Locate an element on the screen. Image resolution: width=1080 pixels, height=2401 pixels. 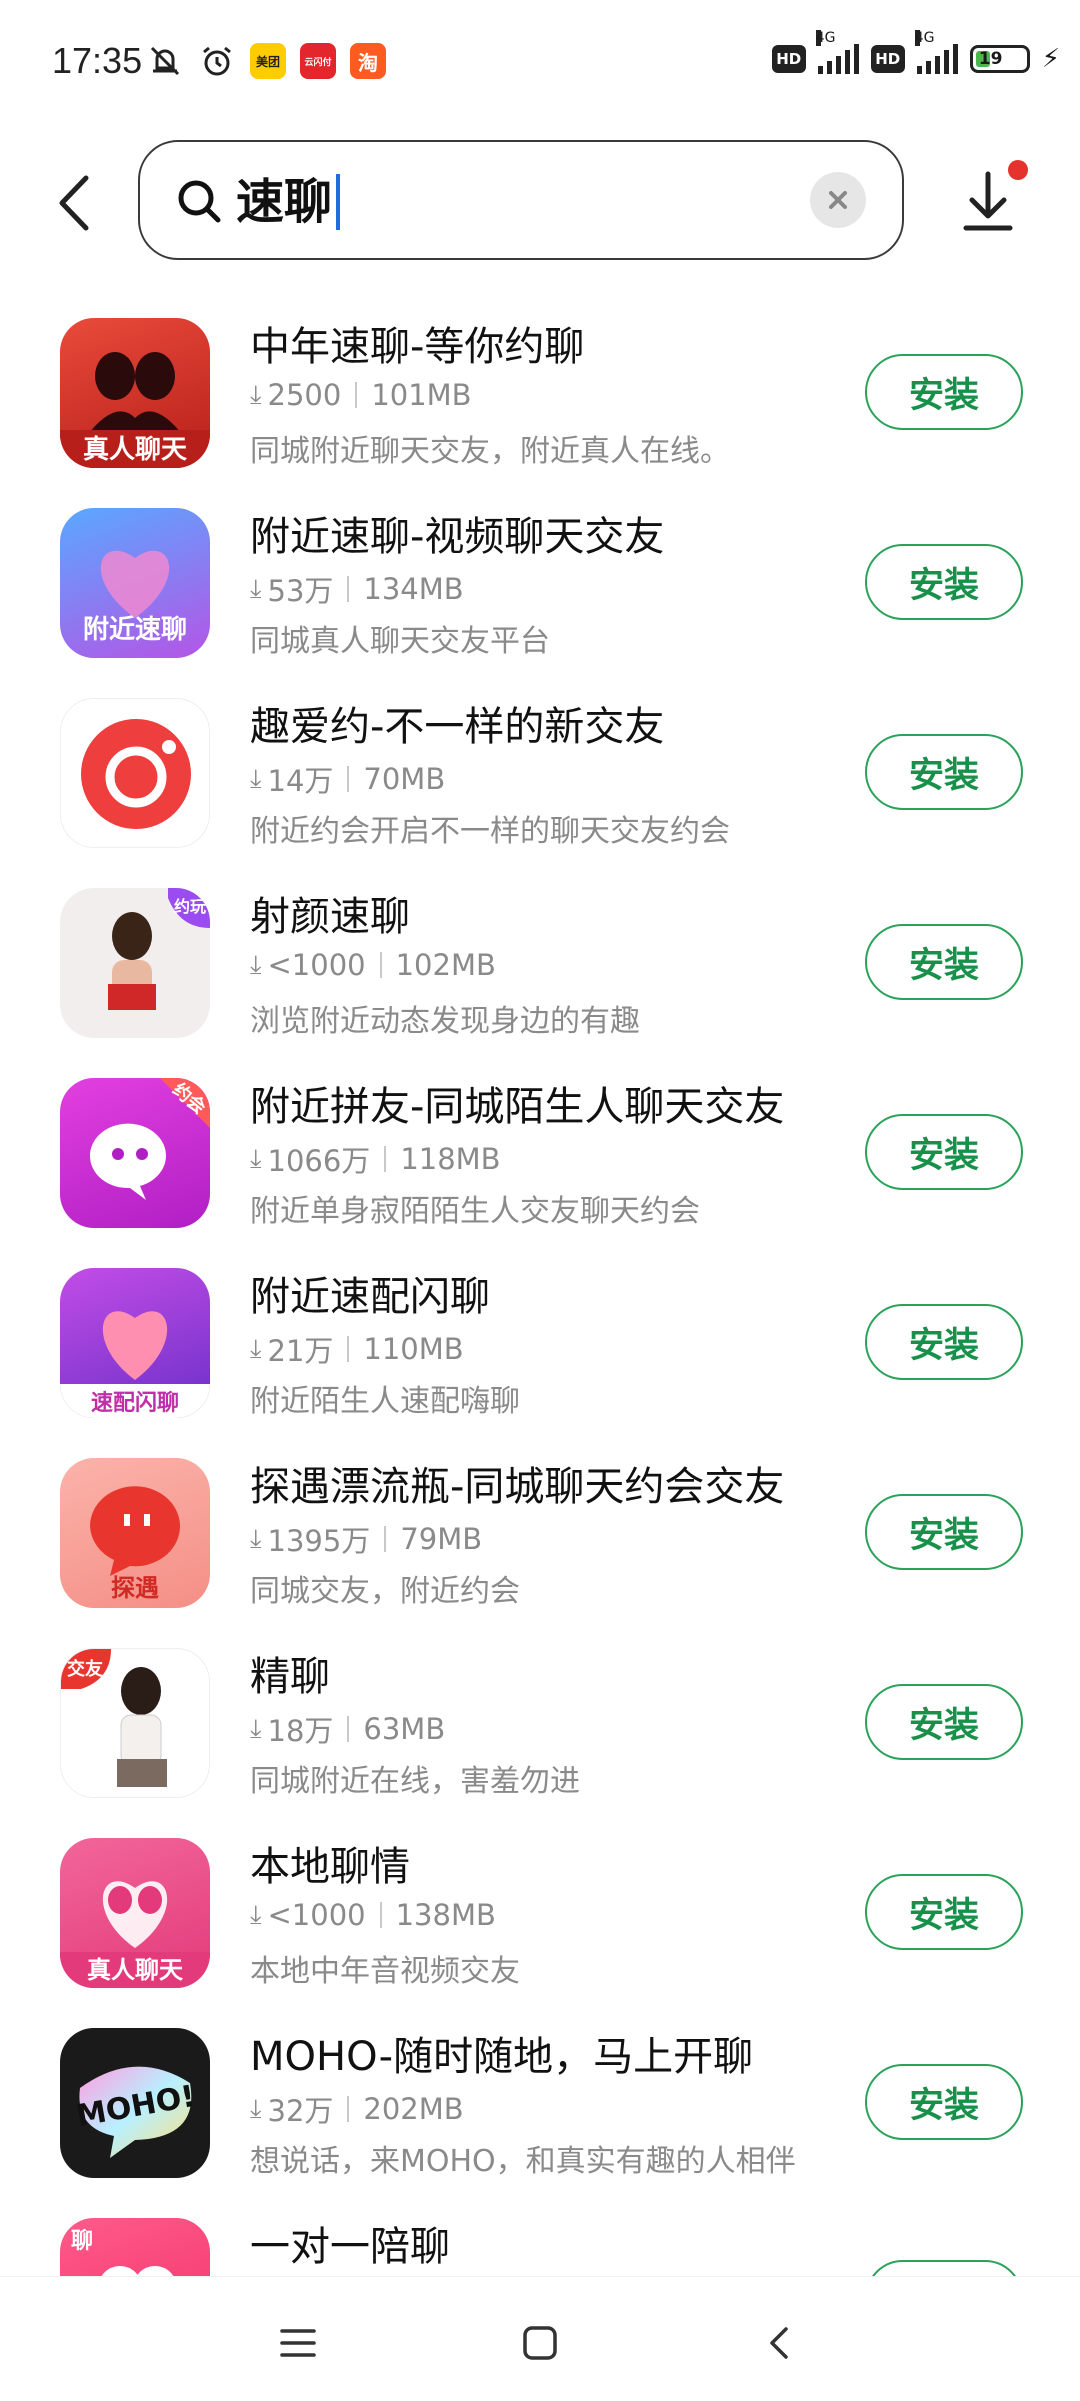
app-size: 79MB is located at coordinates (441, 1539).